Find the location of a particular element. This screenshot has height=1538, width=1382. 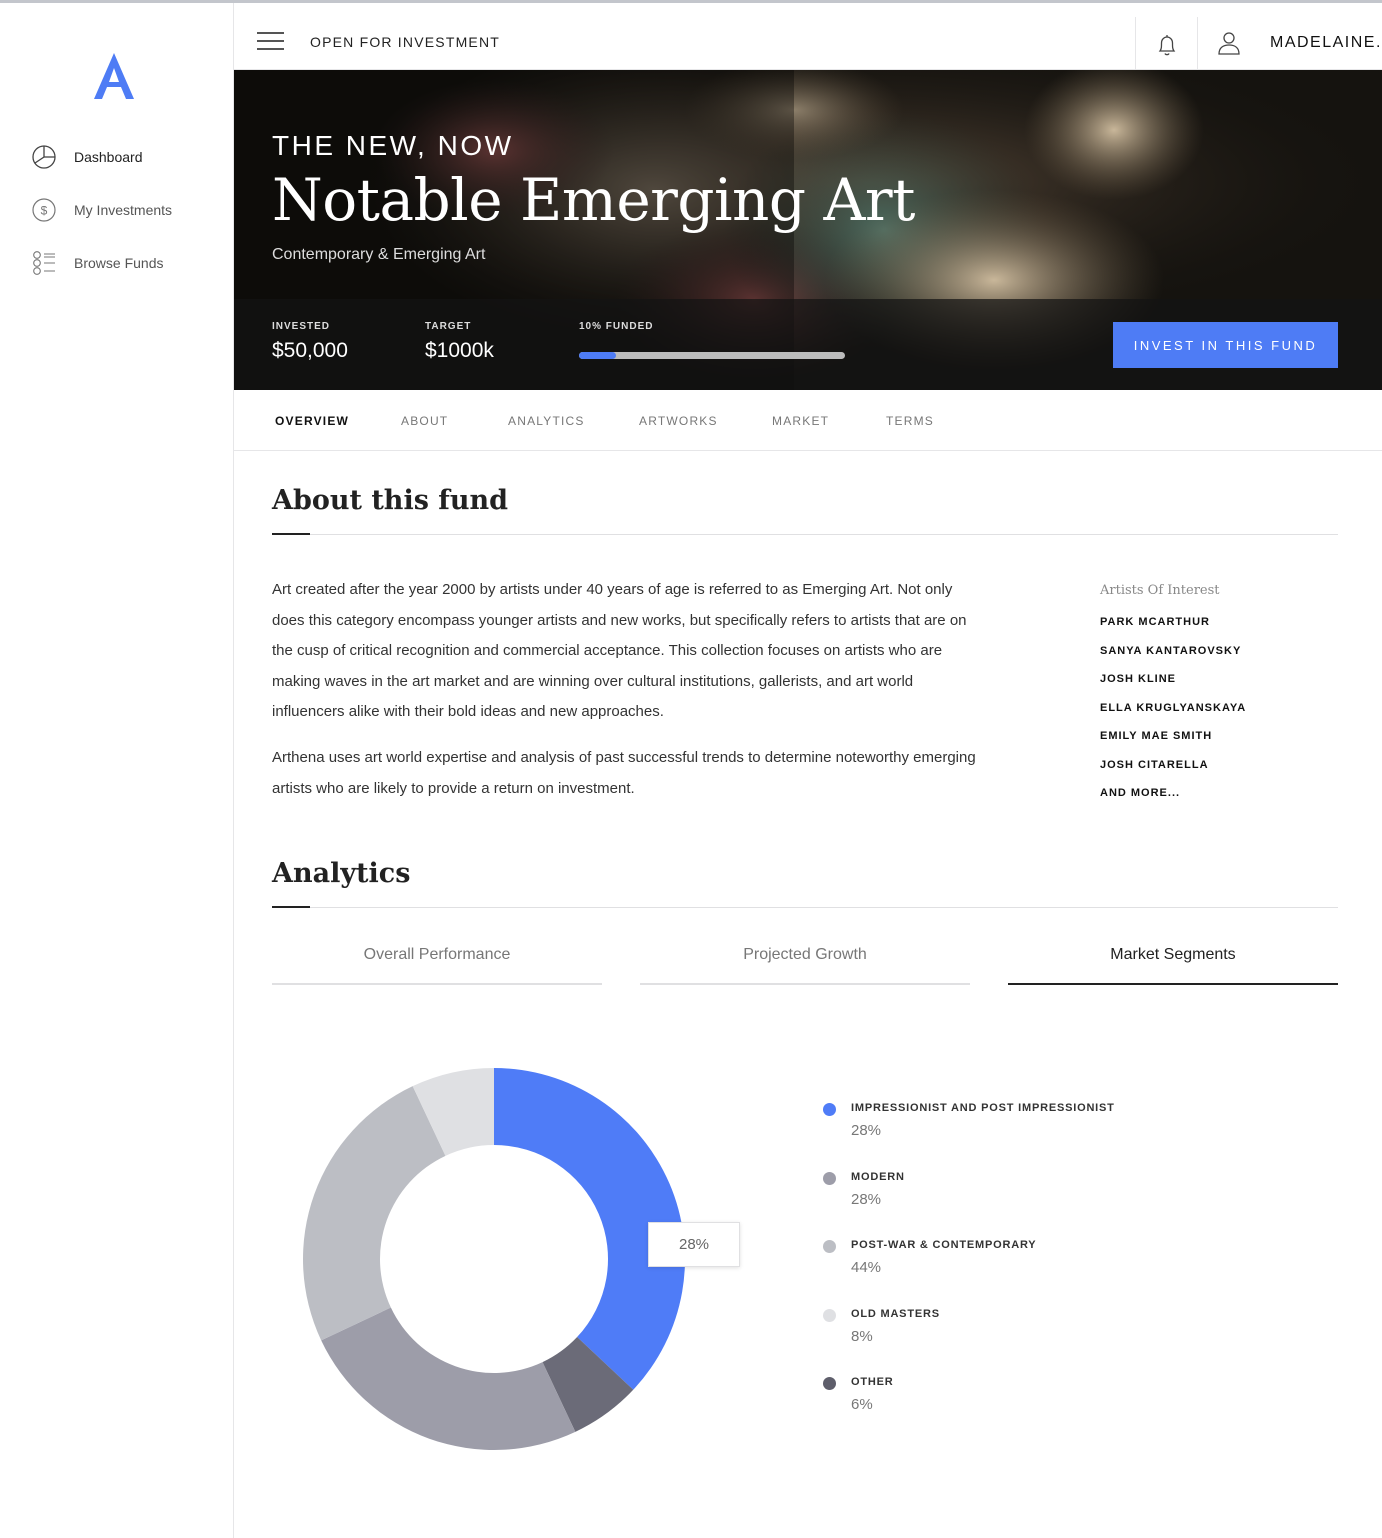

username: MADELAINE. is located at coordinates (1326, 43).